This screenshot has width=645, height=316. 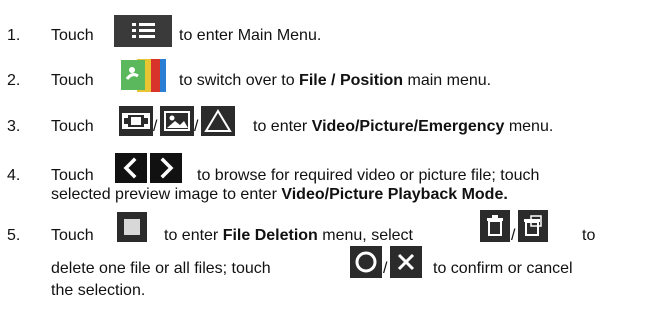 What do you see at coordinates (406, 262) in the screenshot?
I see `cancel-icon` at bounding box center [406, 262].